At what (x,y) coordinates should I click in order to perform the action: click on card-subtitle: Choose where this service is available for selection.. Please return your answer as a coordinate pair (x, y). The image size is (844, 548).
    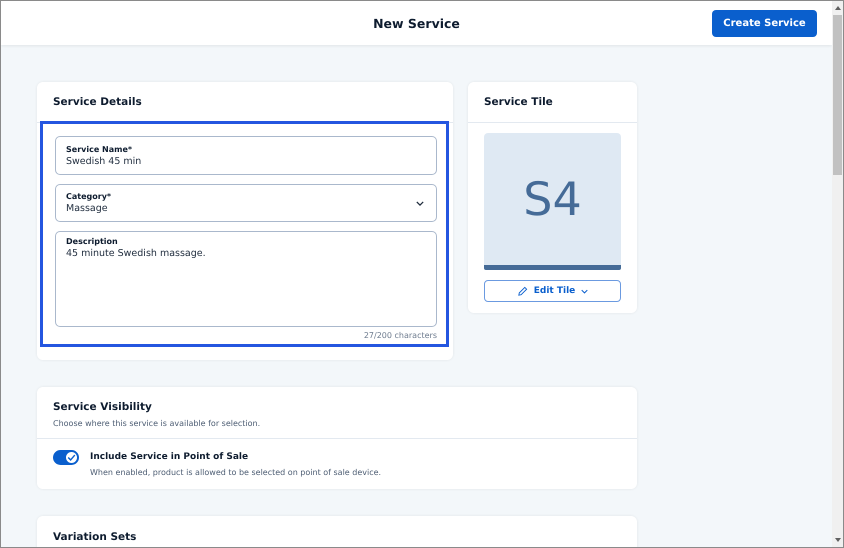
    Looking at the image, I should click on (157, 423).